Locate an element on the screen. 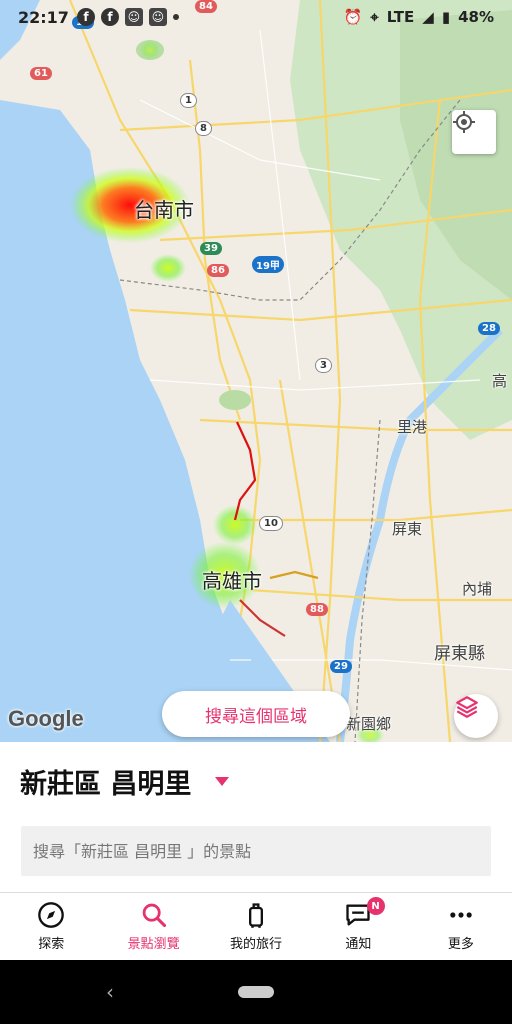  road-shield: 10 is located at coordinates (271, 523).